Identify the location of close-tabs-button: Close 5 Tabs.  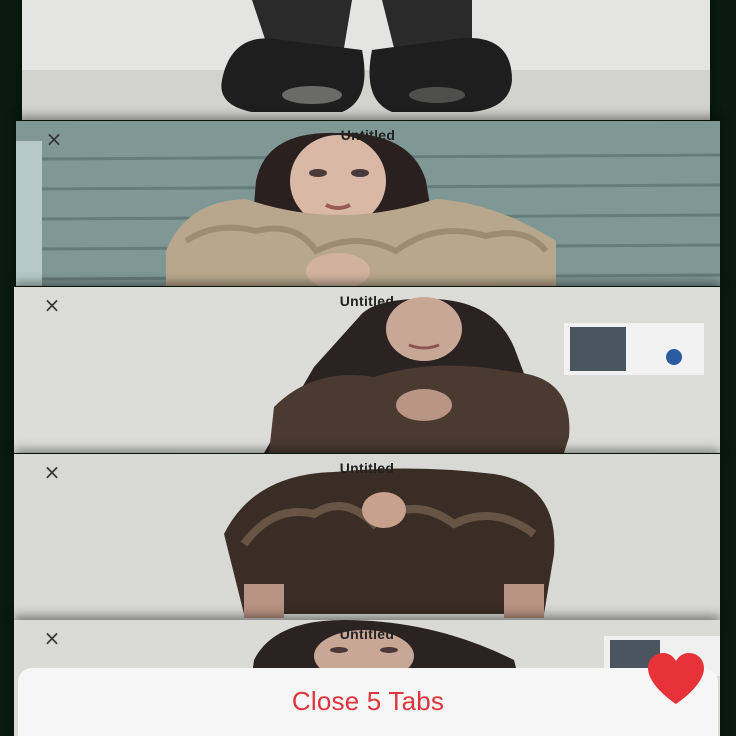
(368, 702).